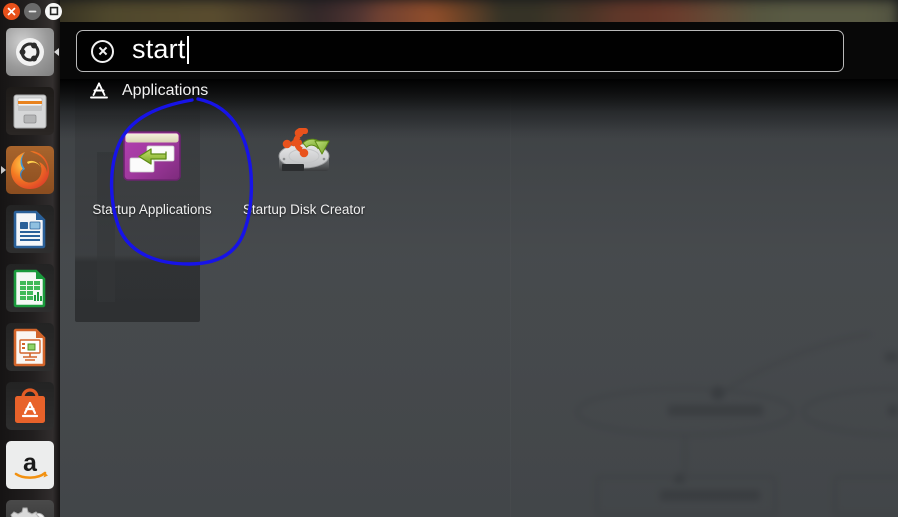 The image size is (898, 517). I want to click on maximize-button, so click(53, 11).